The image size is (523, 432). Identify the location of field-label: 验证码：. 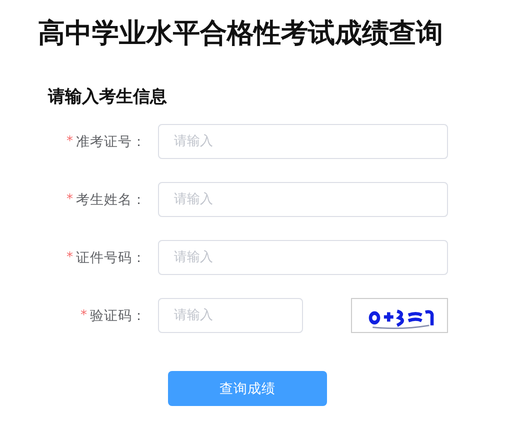
(118, 315).